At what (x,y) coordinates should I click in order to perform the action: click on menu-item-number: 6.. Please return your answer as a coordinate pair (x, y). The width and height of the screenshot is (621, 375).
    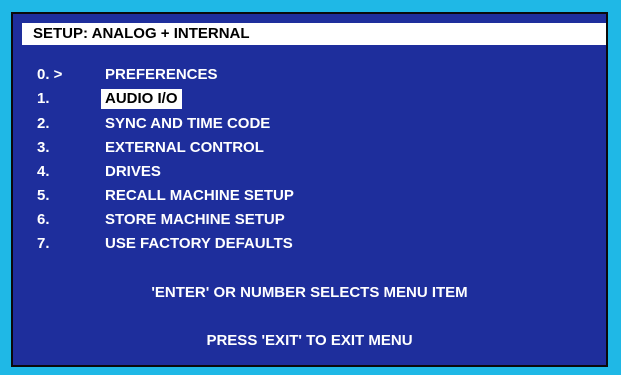
    Looking at the image, I should click on (43, 219).